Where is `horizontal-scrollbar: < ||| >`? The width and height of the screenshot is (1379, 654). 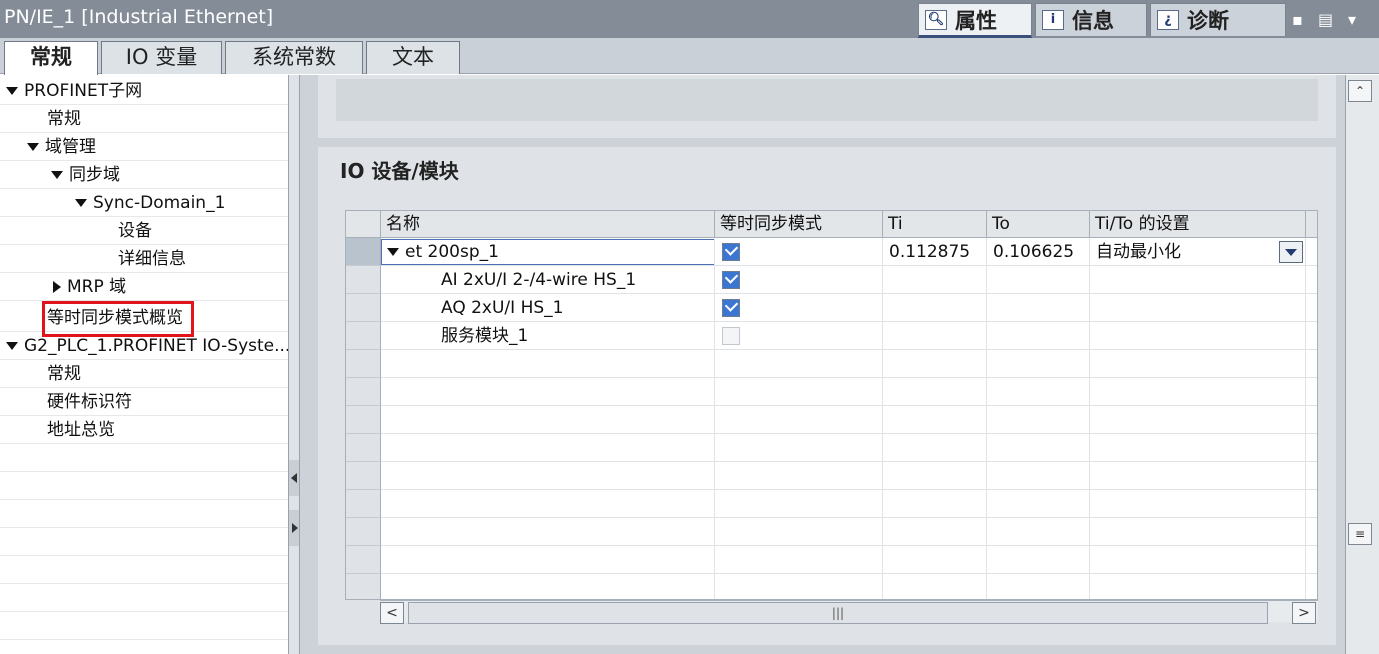 horizontal-scrollbar: < ||| > is located at coordinates (849, 612).